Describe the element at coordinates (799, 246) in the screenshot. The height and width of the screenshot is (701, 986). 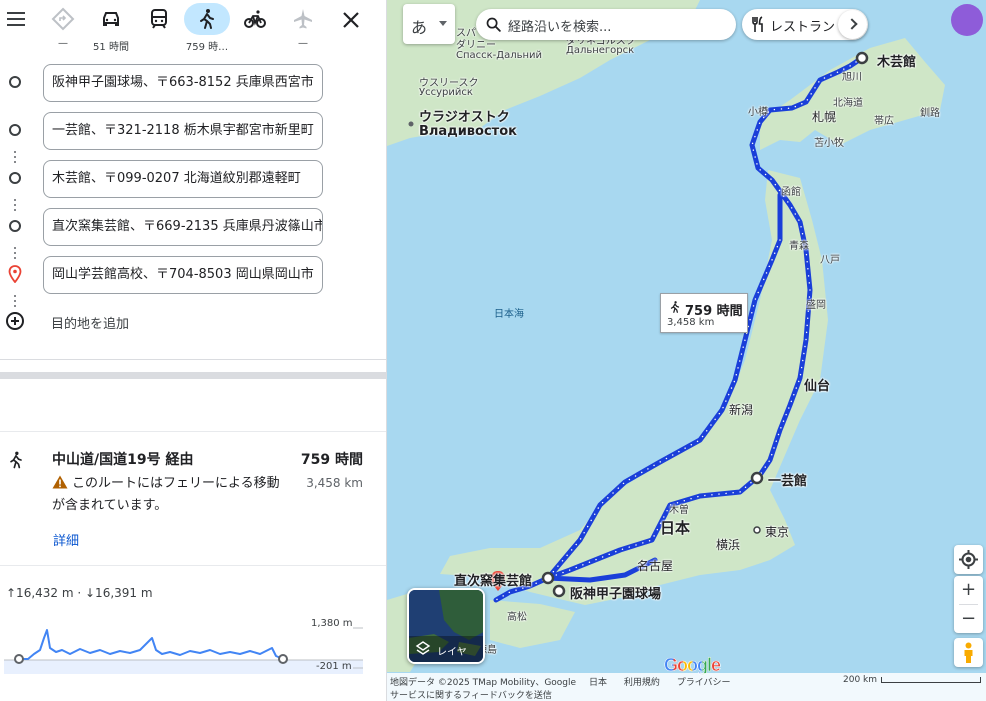
I see `map-label: 青森` at that location.